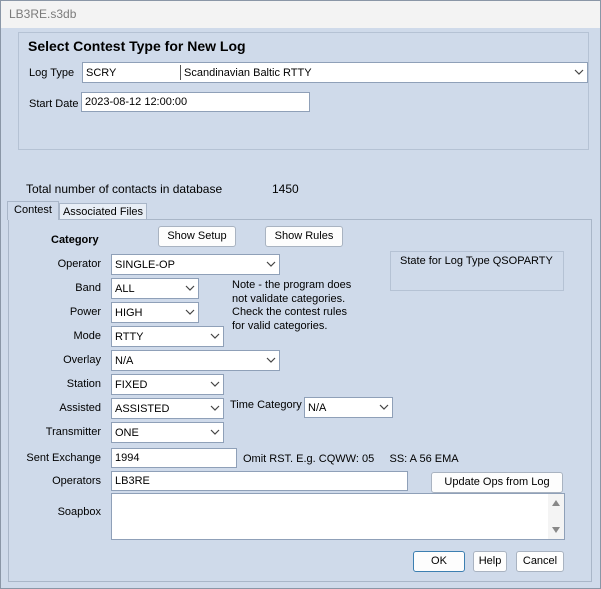 Image resolution: width=601 pixels, height=589 pixels. Describe the element at coordinates (79, 264) in the screenshot. I see `operator-label: Operator` at that location.